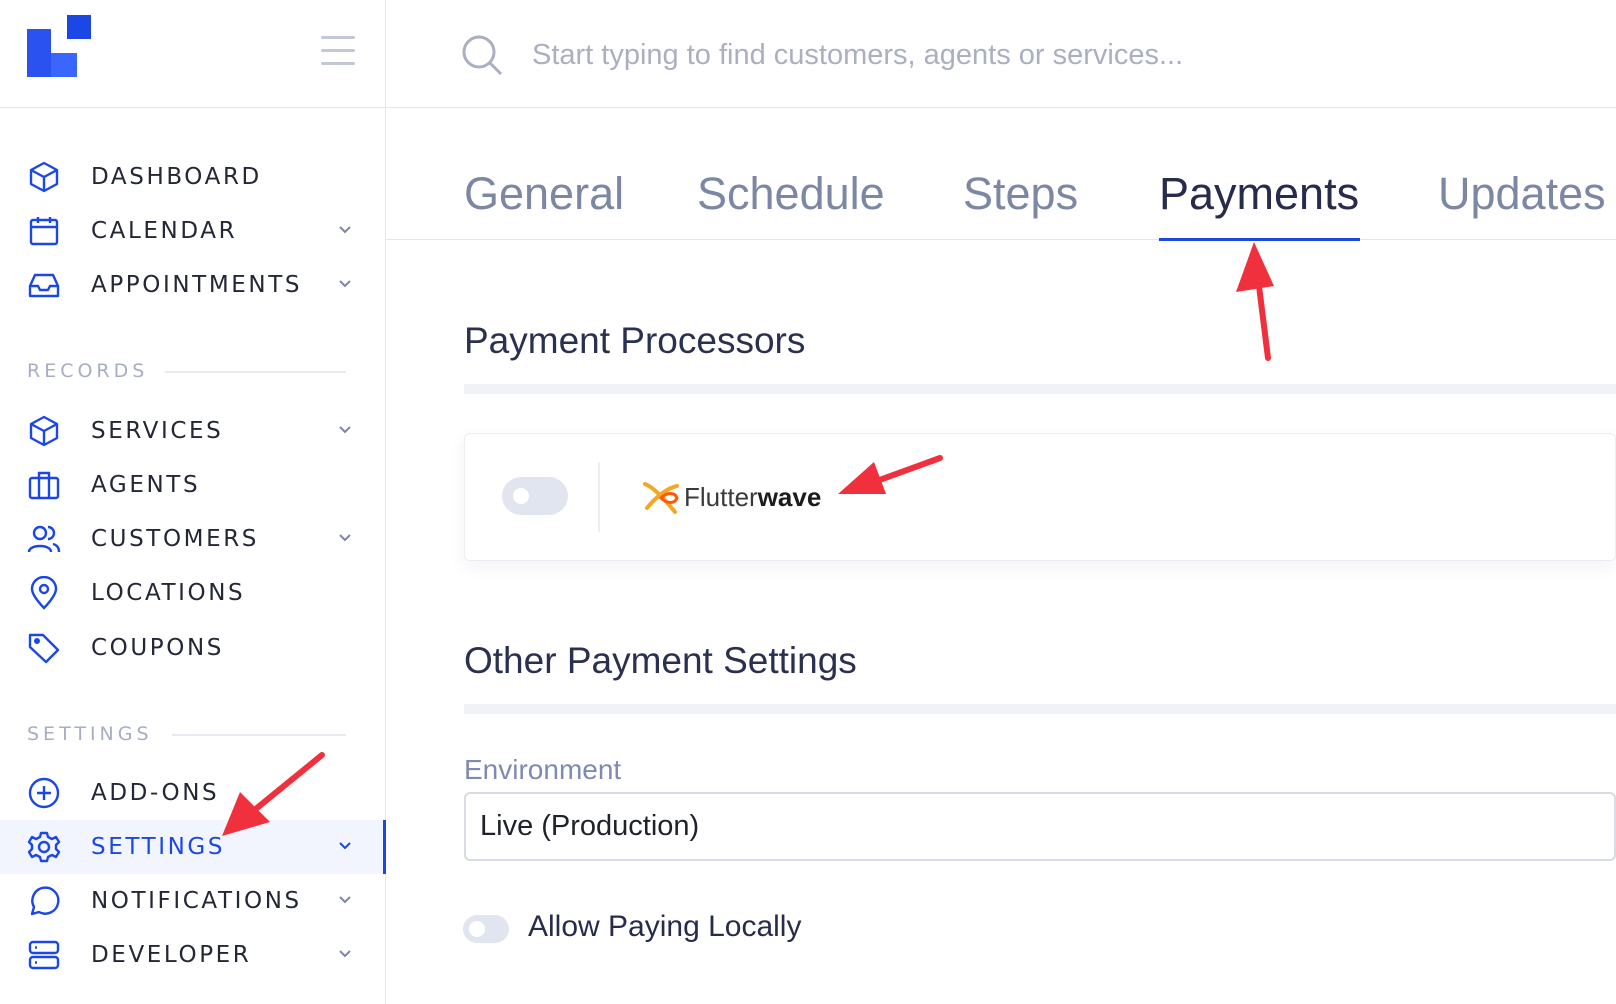 This screenshot has width=1616, height=1004. Describe the element at coordinates (197, 285) in the screenshot. I see `sidebar-item-label: APPOINTMENTS` at that location.